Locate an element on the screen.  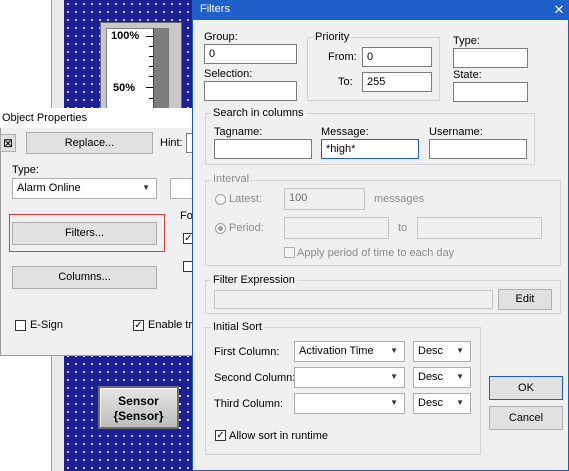
message-label: Message: is located at coordinates (345, 132).